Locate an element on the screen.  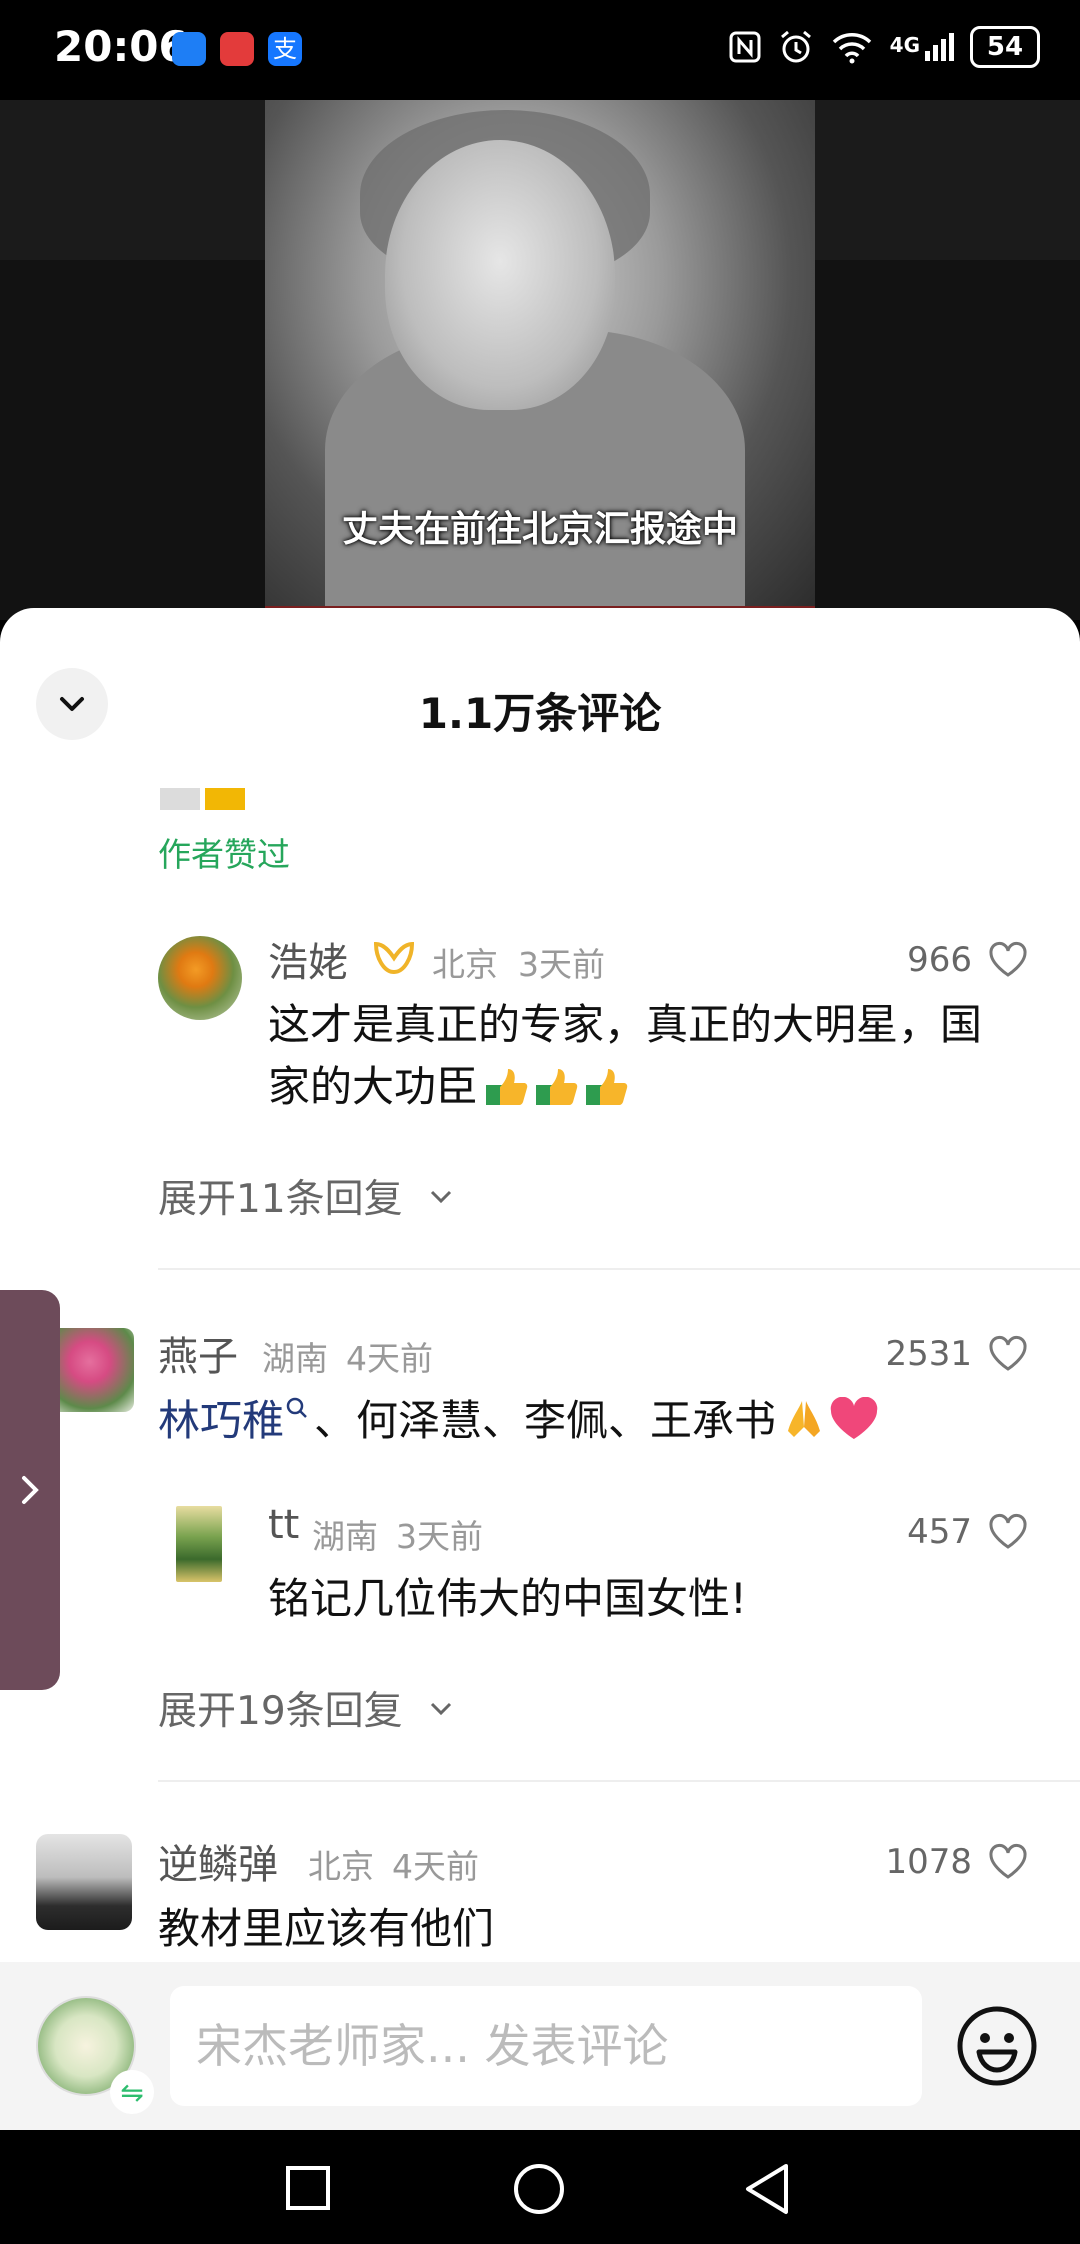
signal-indicator: 4G is located at coordinates (922, 47).